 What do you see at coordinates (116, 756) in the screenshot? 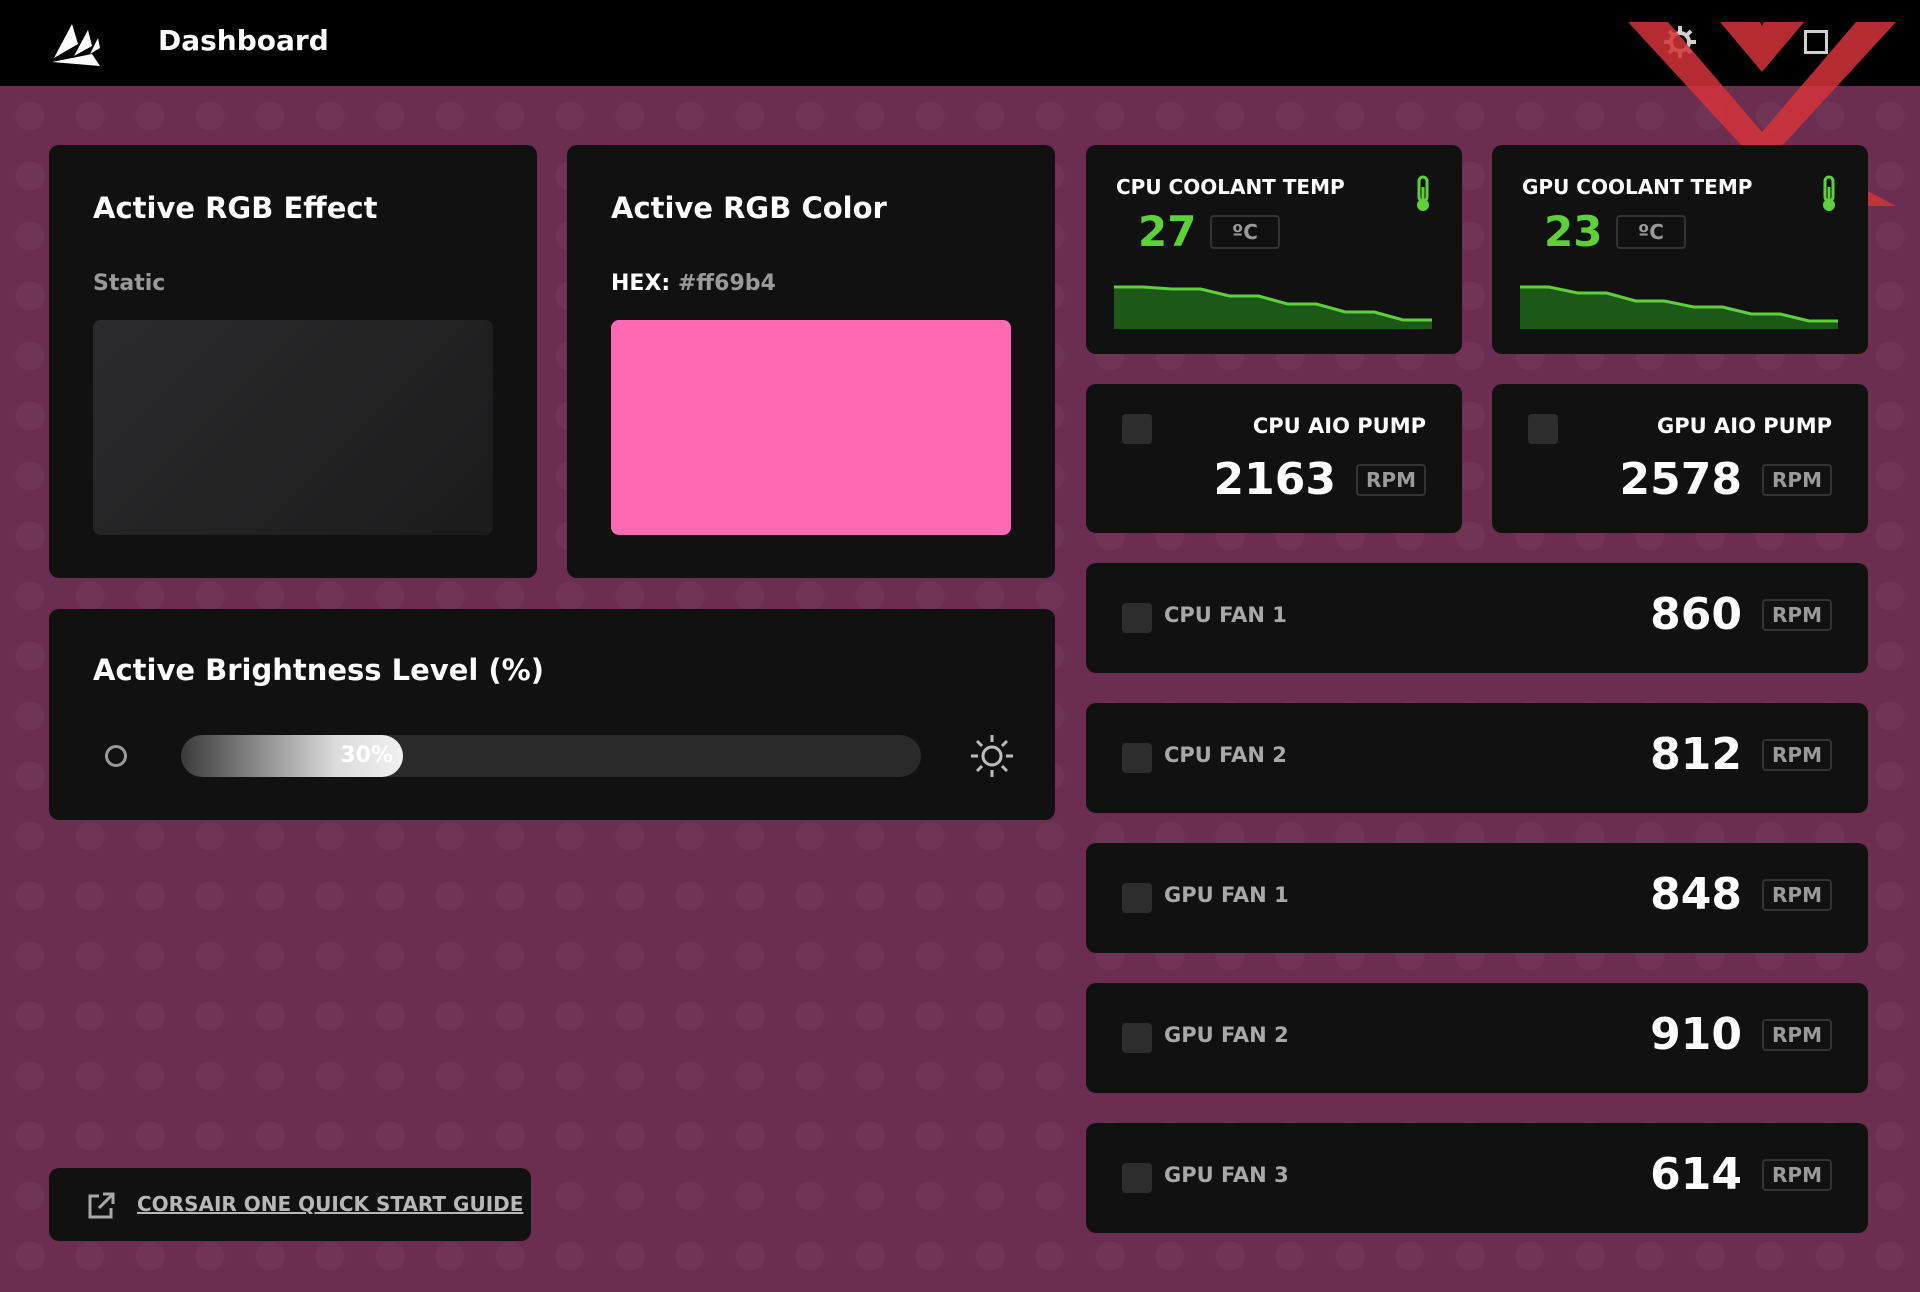
I see `brightness-low-icon` at bounding box center [116, 756].